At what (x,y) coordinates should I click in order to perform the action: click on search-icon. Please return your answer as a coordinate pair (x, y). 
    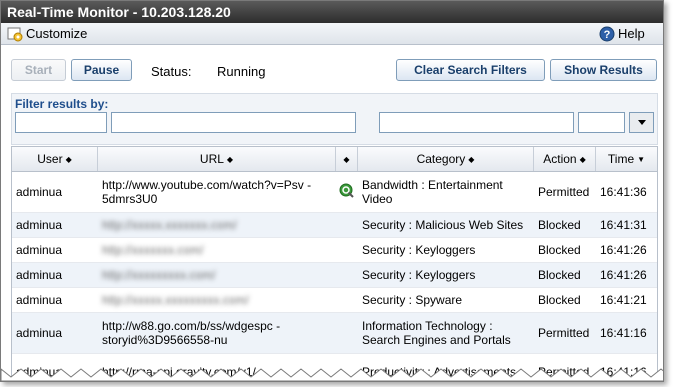
    Looking at the image, I should click on (347, 192).